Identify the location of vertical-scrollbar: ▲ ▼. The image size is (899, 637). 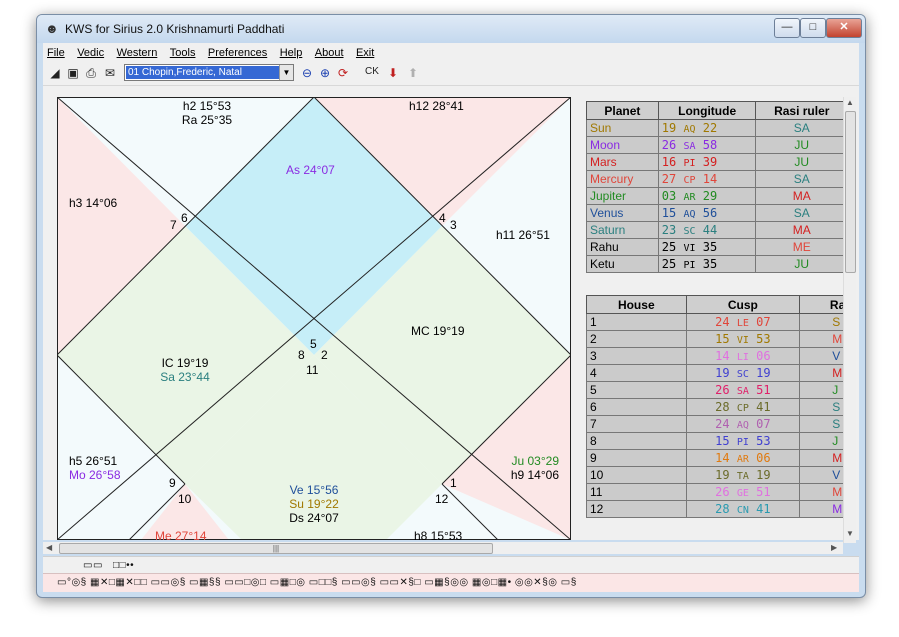
(849, 320).